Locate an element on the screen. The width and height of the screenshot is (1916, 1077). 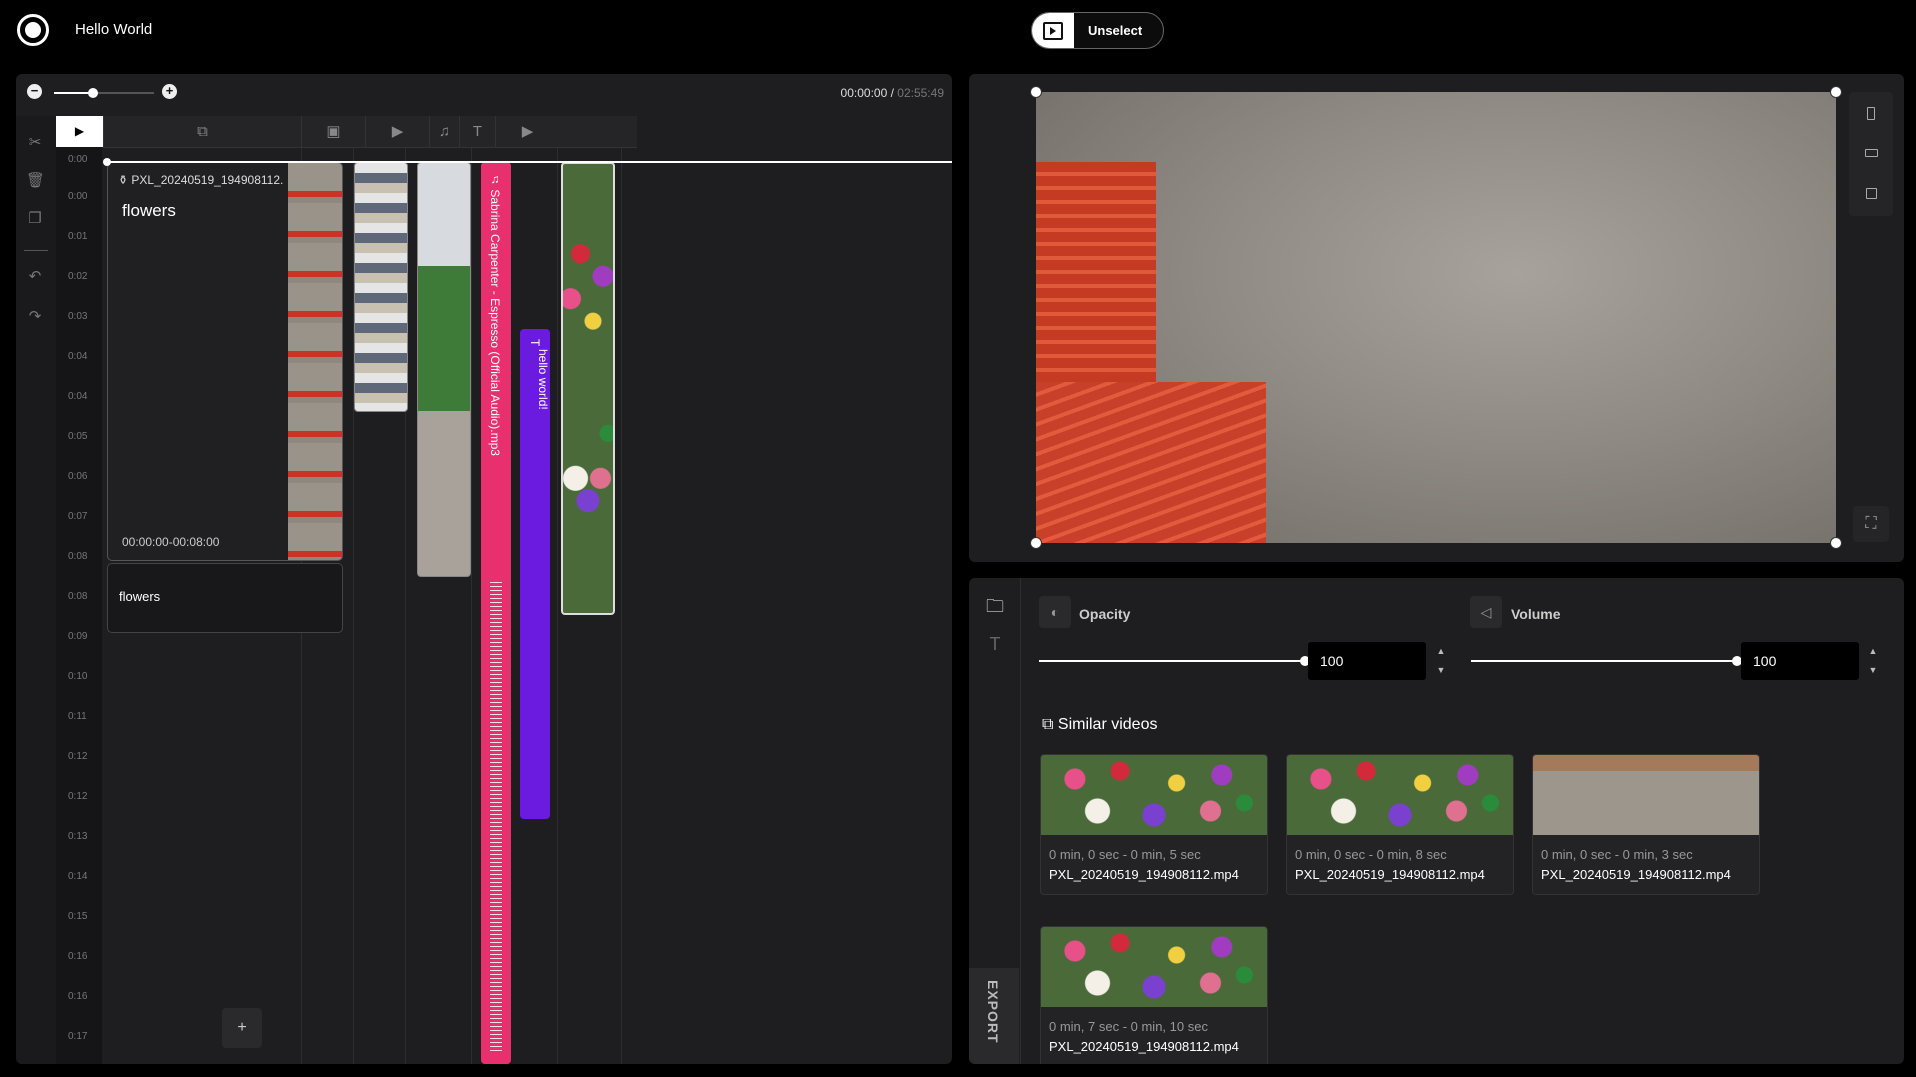
ruler-tick: 0:11 is located at coordinates (77, 716).